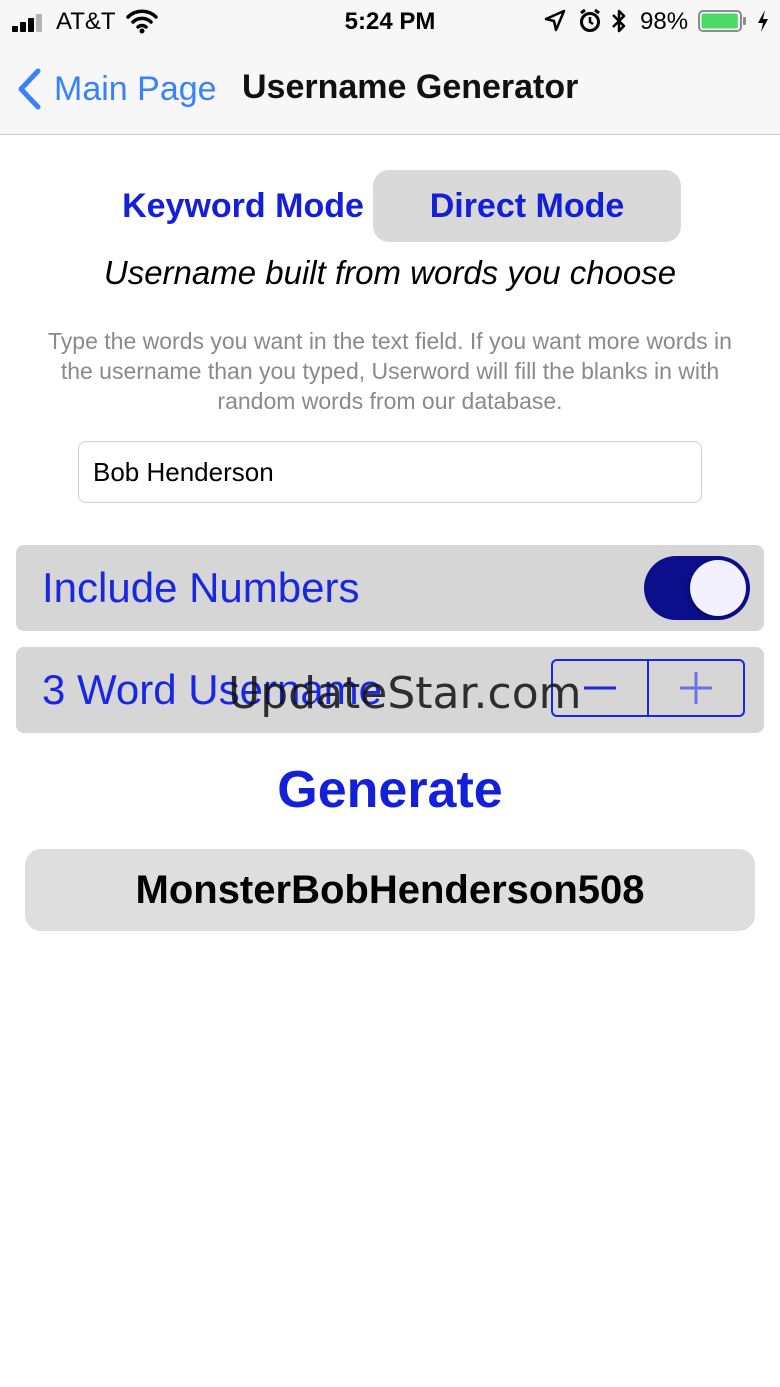 The width and height of the screenshot is (780, 1387). What do you see at coordinates (390, 890) in the screenshot?
I see `generated-username: MonsterBobHenderson508` at bounding box center [390, 890].